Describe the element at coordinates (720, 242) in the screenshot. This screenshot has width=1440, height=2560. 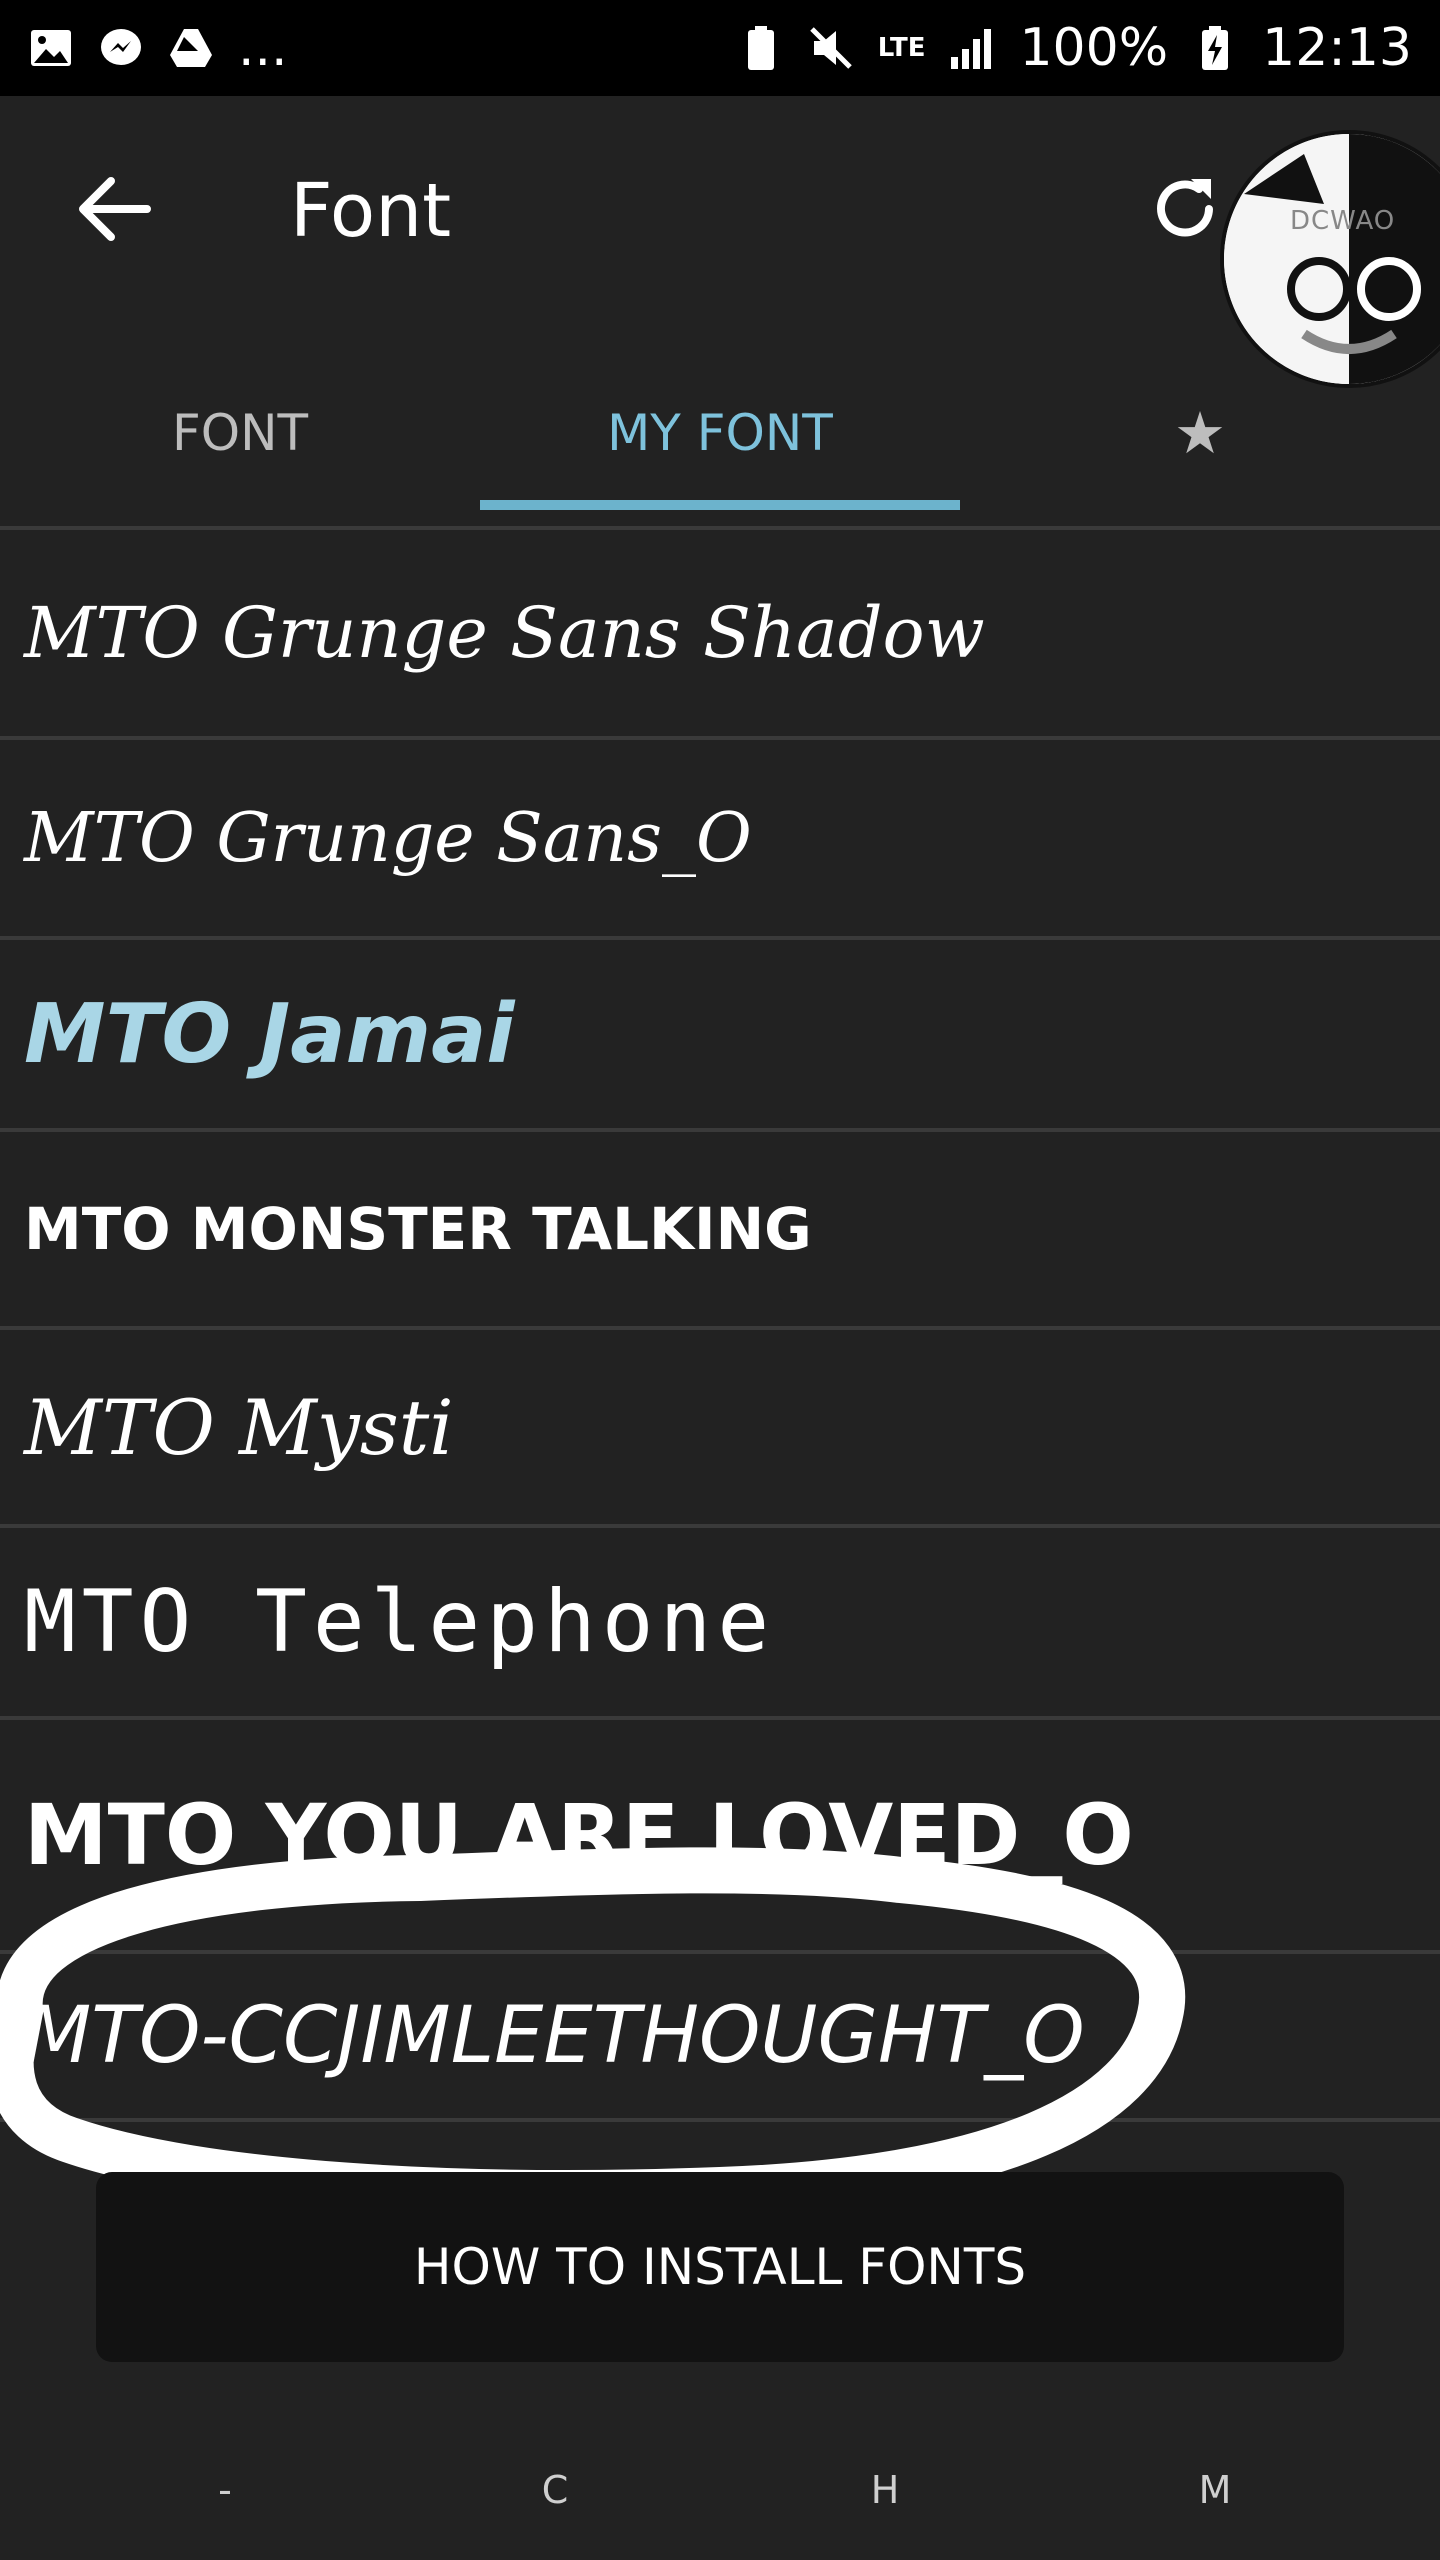
I see `app-bar: Font DCWAO` at that location.